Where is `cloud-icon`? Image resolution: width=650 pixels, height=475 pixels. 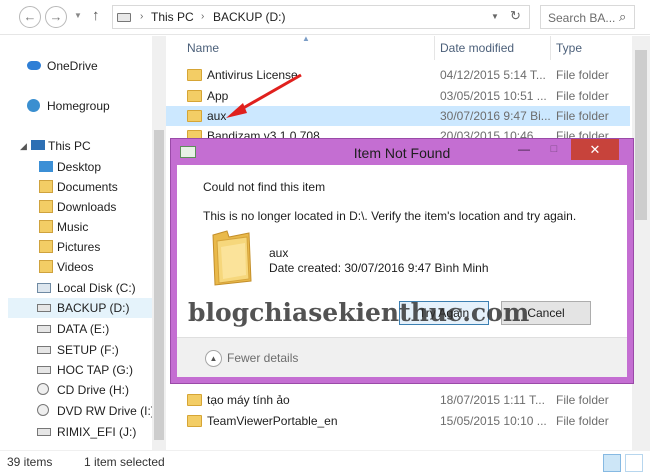 cloud-icon is located at coordinates (34, 65).